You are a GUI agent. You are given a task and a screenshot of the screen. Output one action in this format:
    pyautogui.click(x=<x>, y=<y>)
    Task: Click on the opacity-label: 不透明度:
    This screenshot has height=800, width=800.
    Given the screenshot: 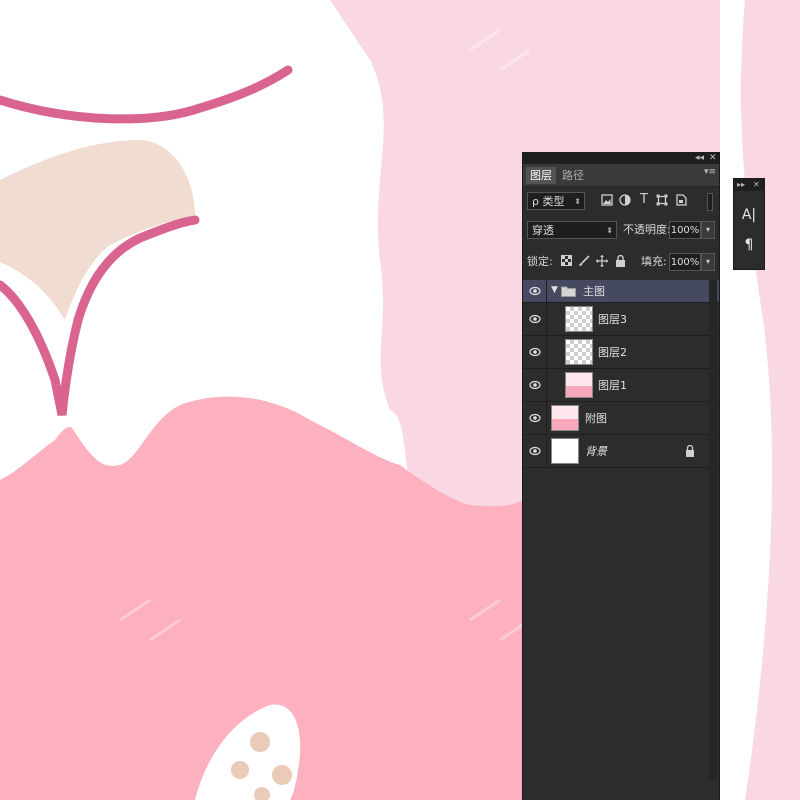 What is the action you would take?
    pyautogui.click(x=647, y=229)
    